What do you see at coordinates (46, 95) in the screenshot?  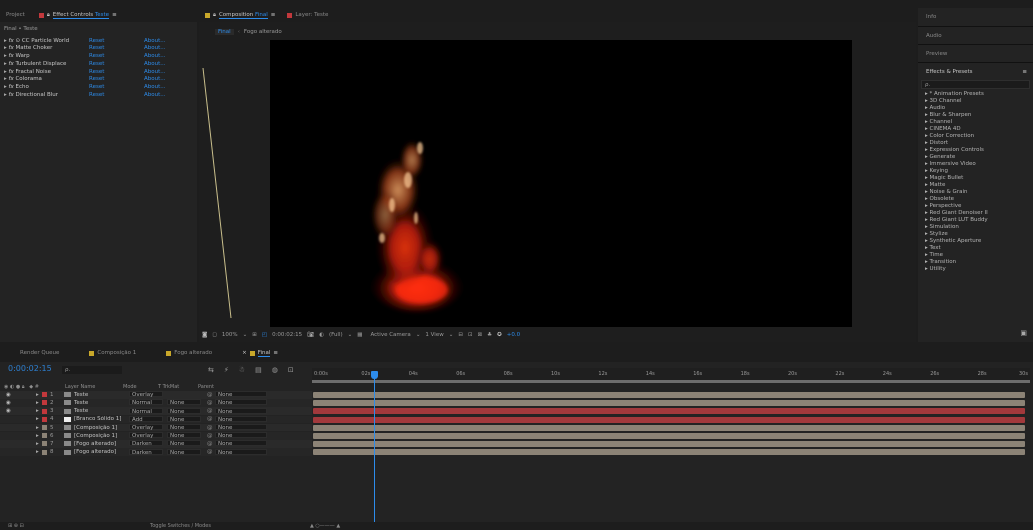 I see `effect-name: ▸ fx Directional Blur` at bounding box center [46, 95].